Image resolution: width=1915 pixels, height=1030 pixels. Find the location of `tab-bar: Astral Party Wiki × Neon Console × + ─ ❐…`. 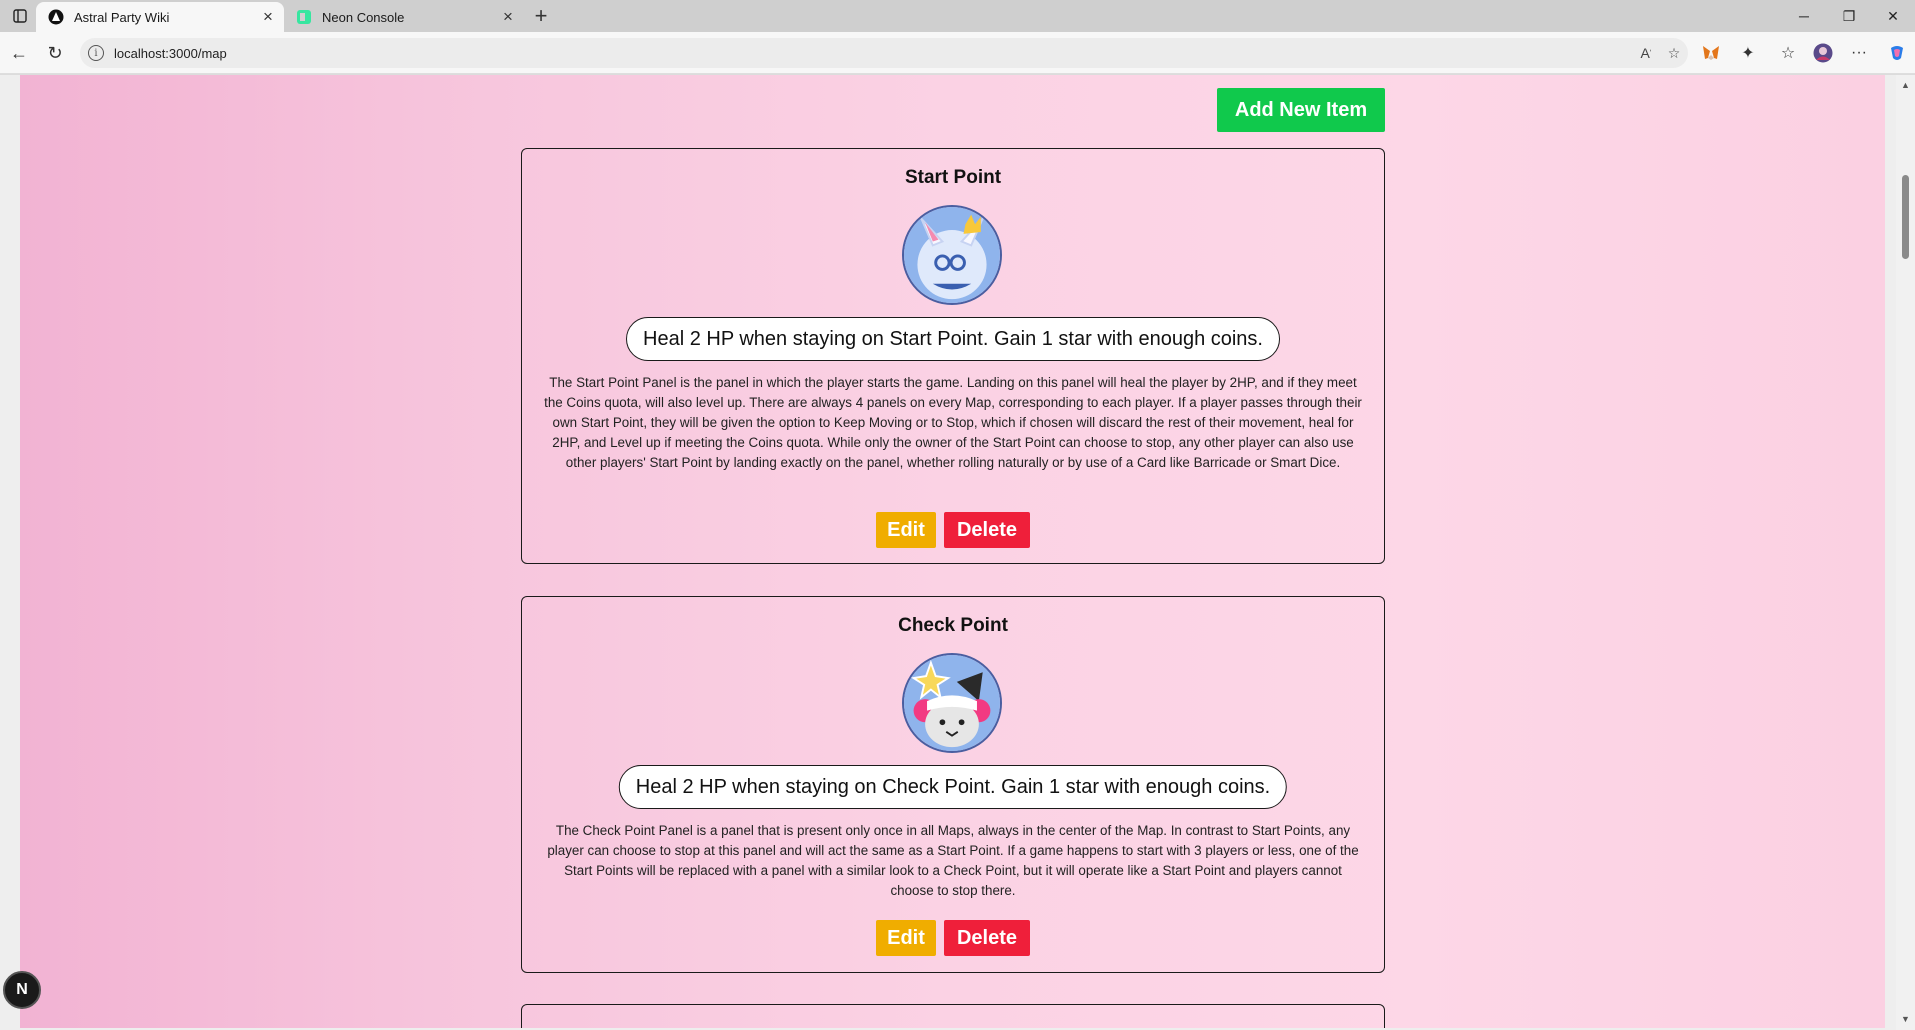

tab-bar: Astral Party Wiki × Neon Console × + ─ ❐… is located at coordinates (957, 16).